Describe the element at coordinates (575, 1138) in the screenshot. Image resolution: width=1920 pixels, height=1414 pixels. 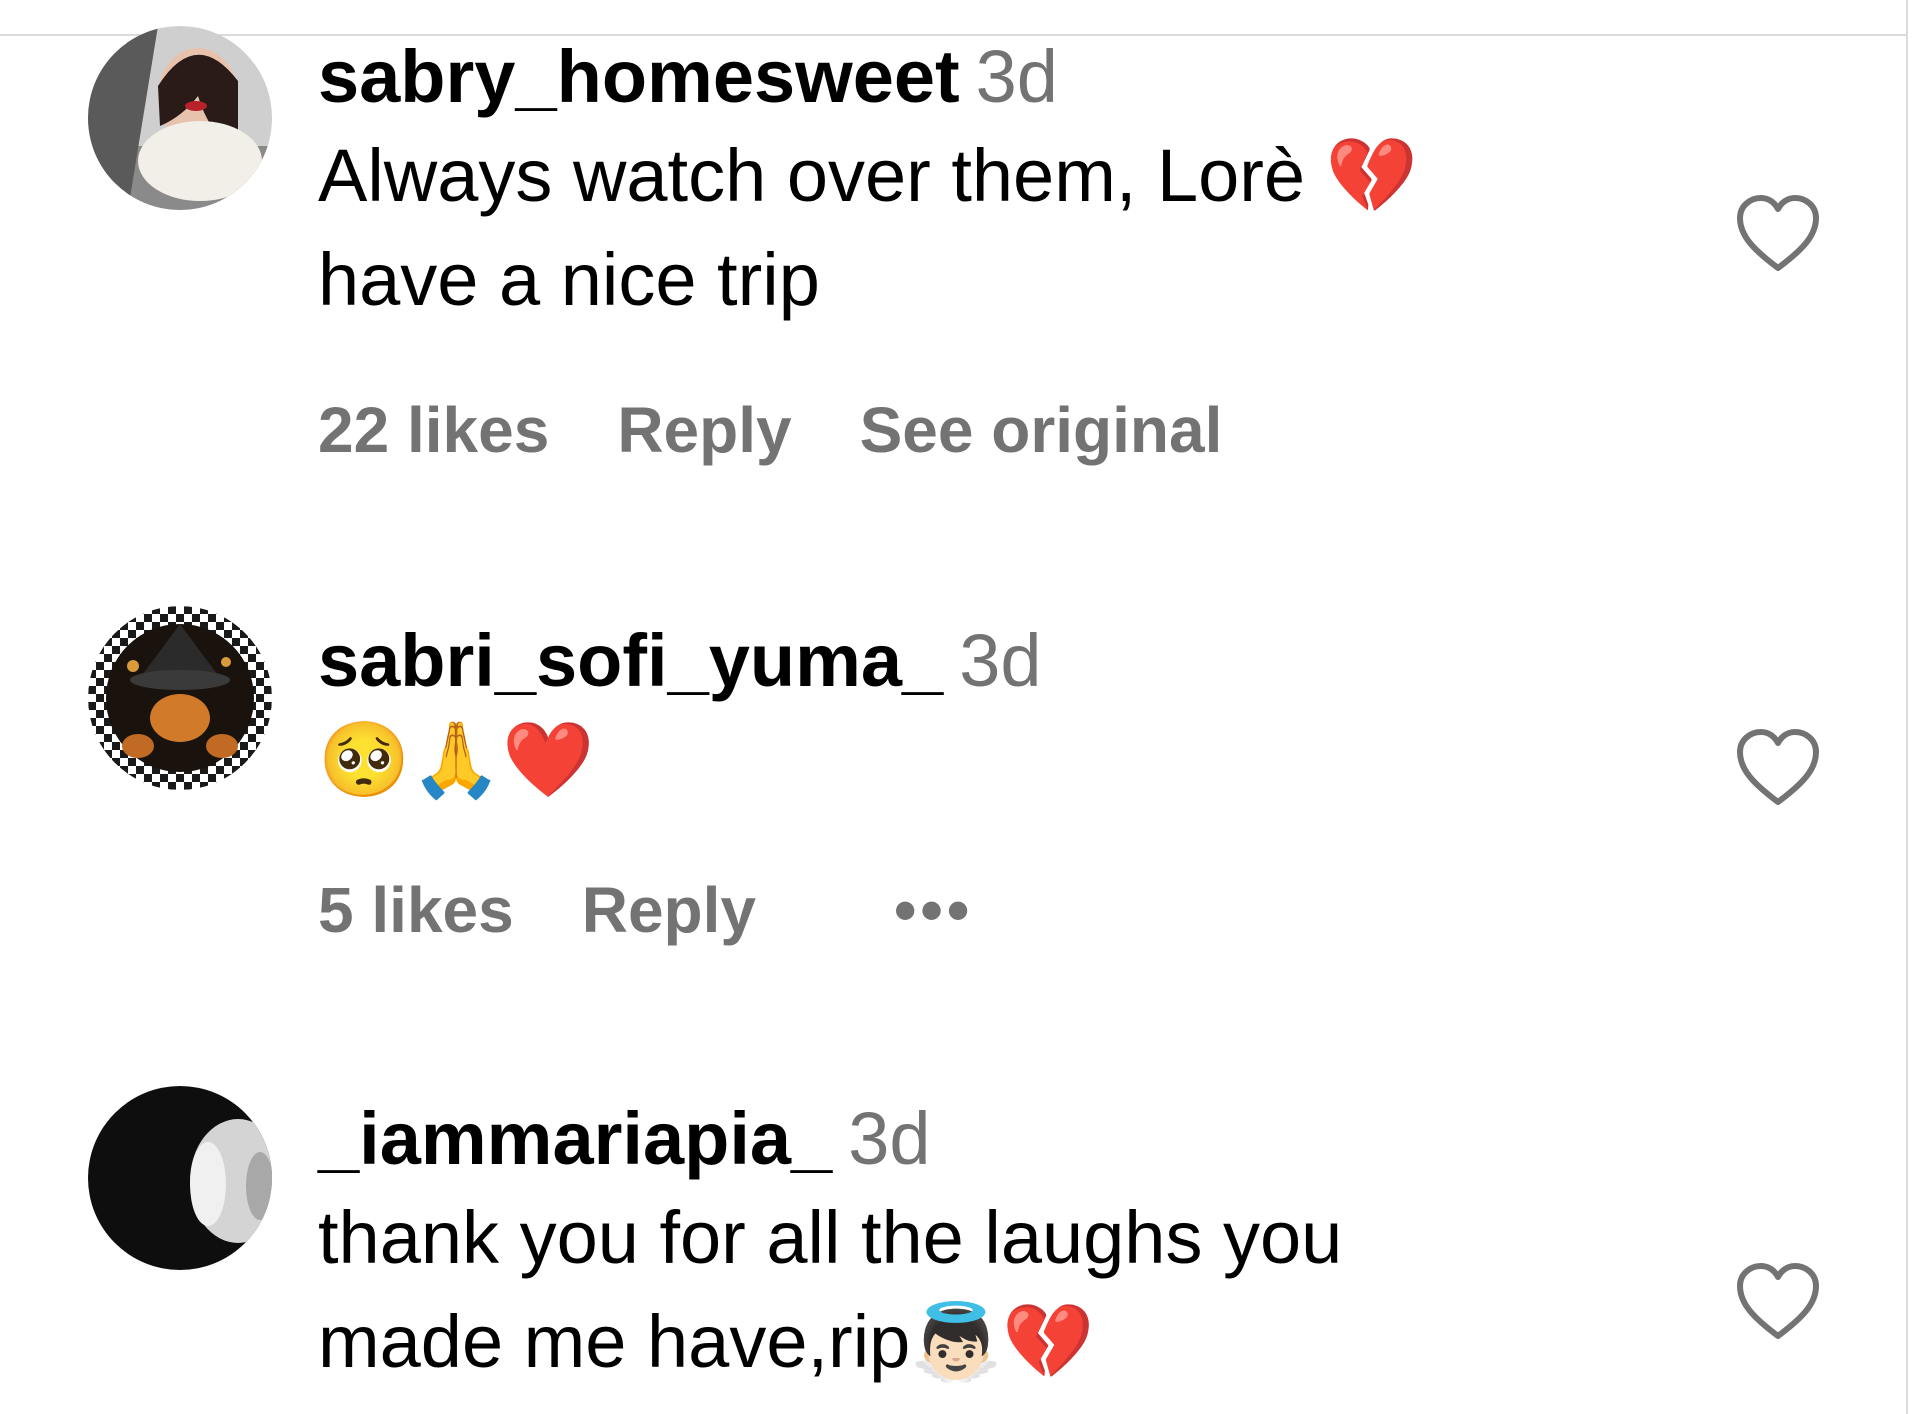
I see `comment-username: _iammariapia_` at that location.